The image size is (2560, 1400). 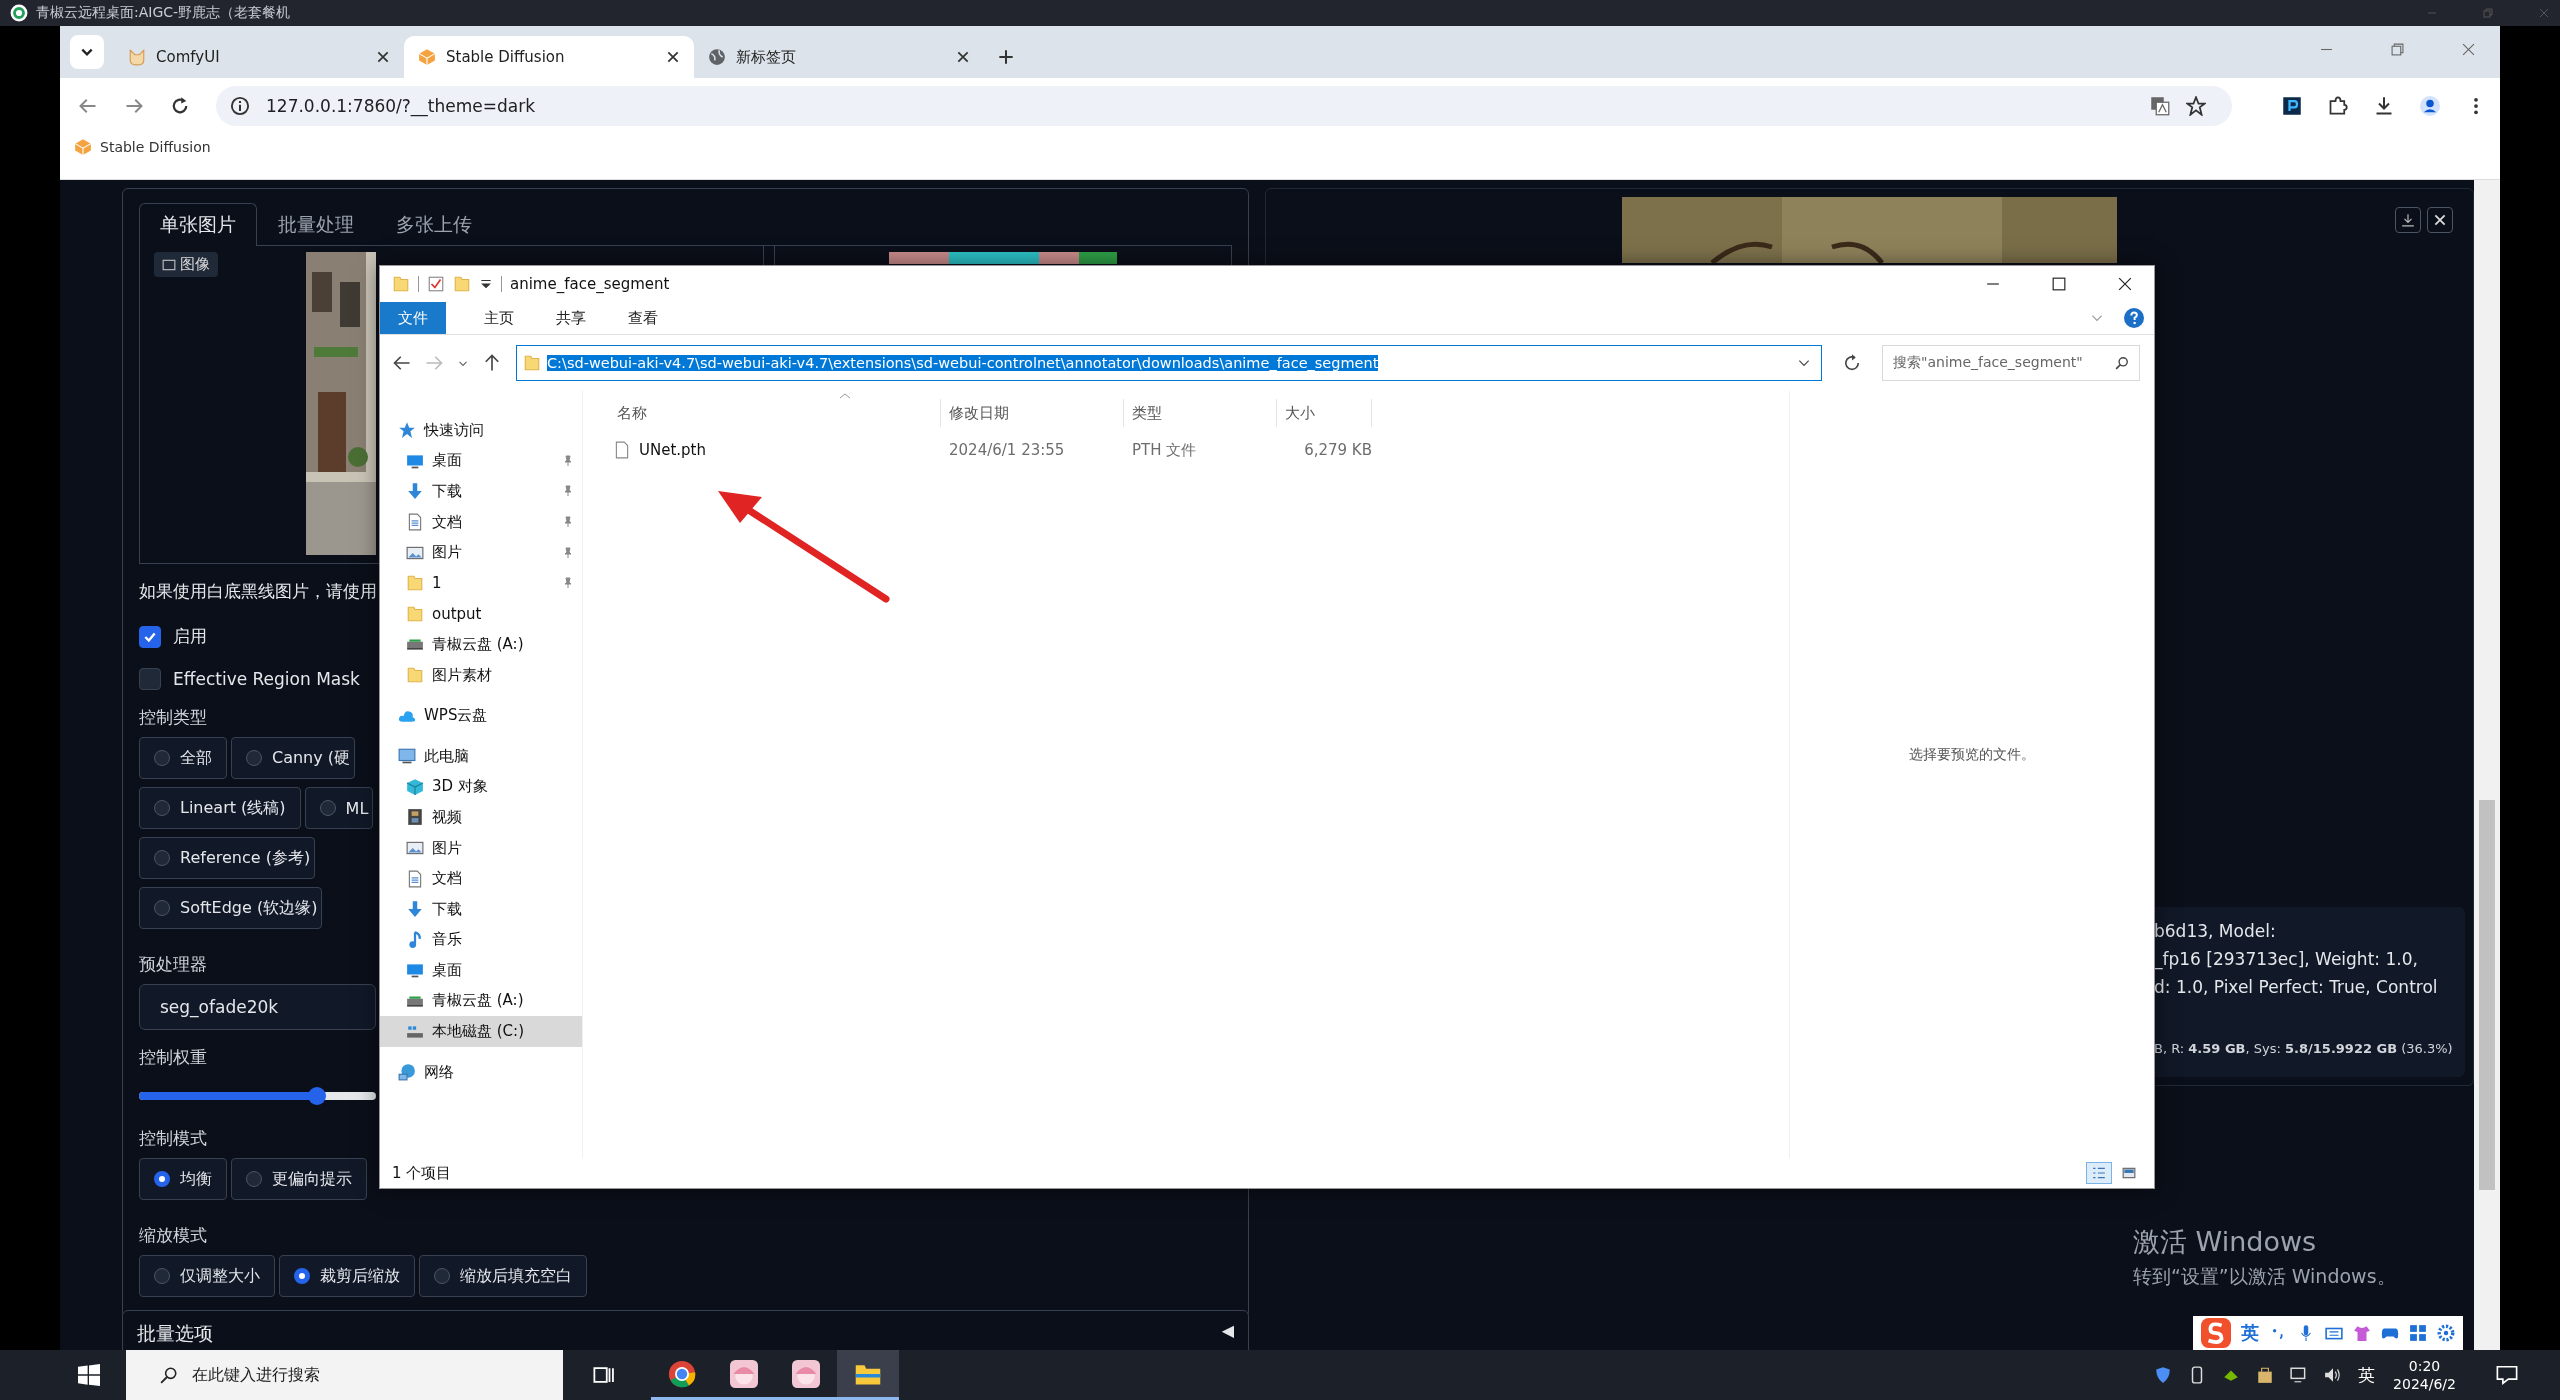 What do you see at coordinates (2507, 1375) in the screenshot?
I see `notification-icon` at bounding box center [2507, 1375].